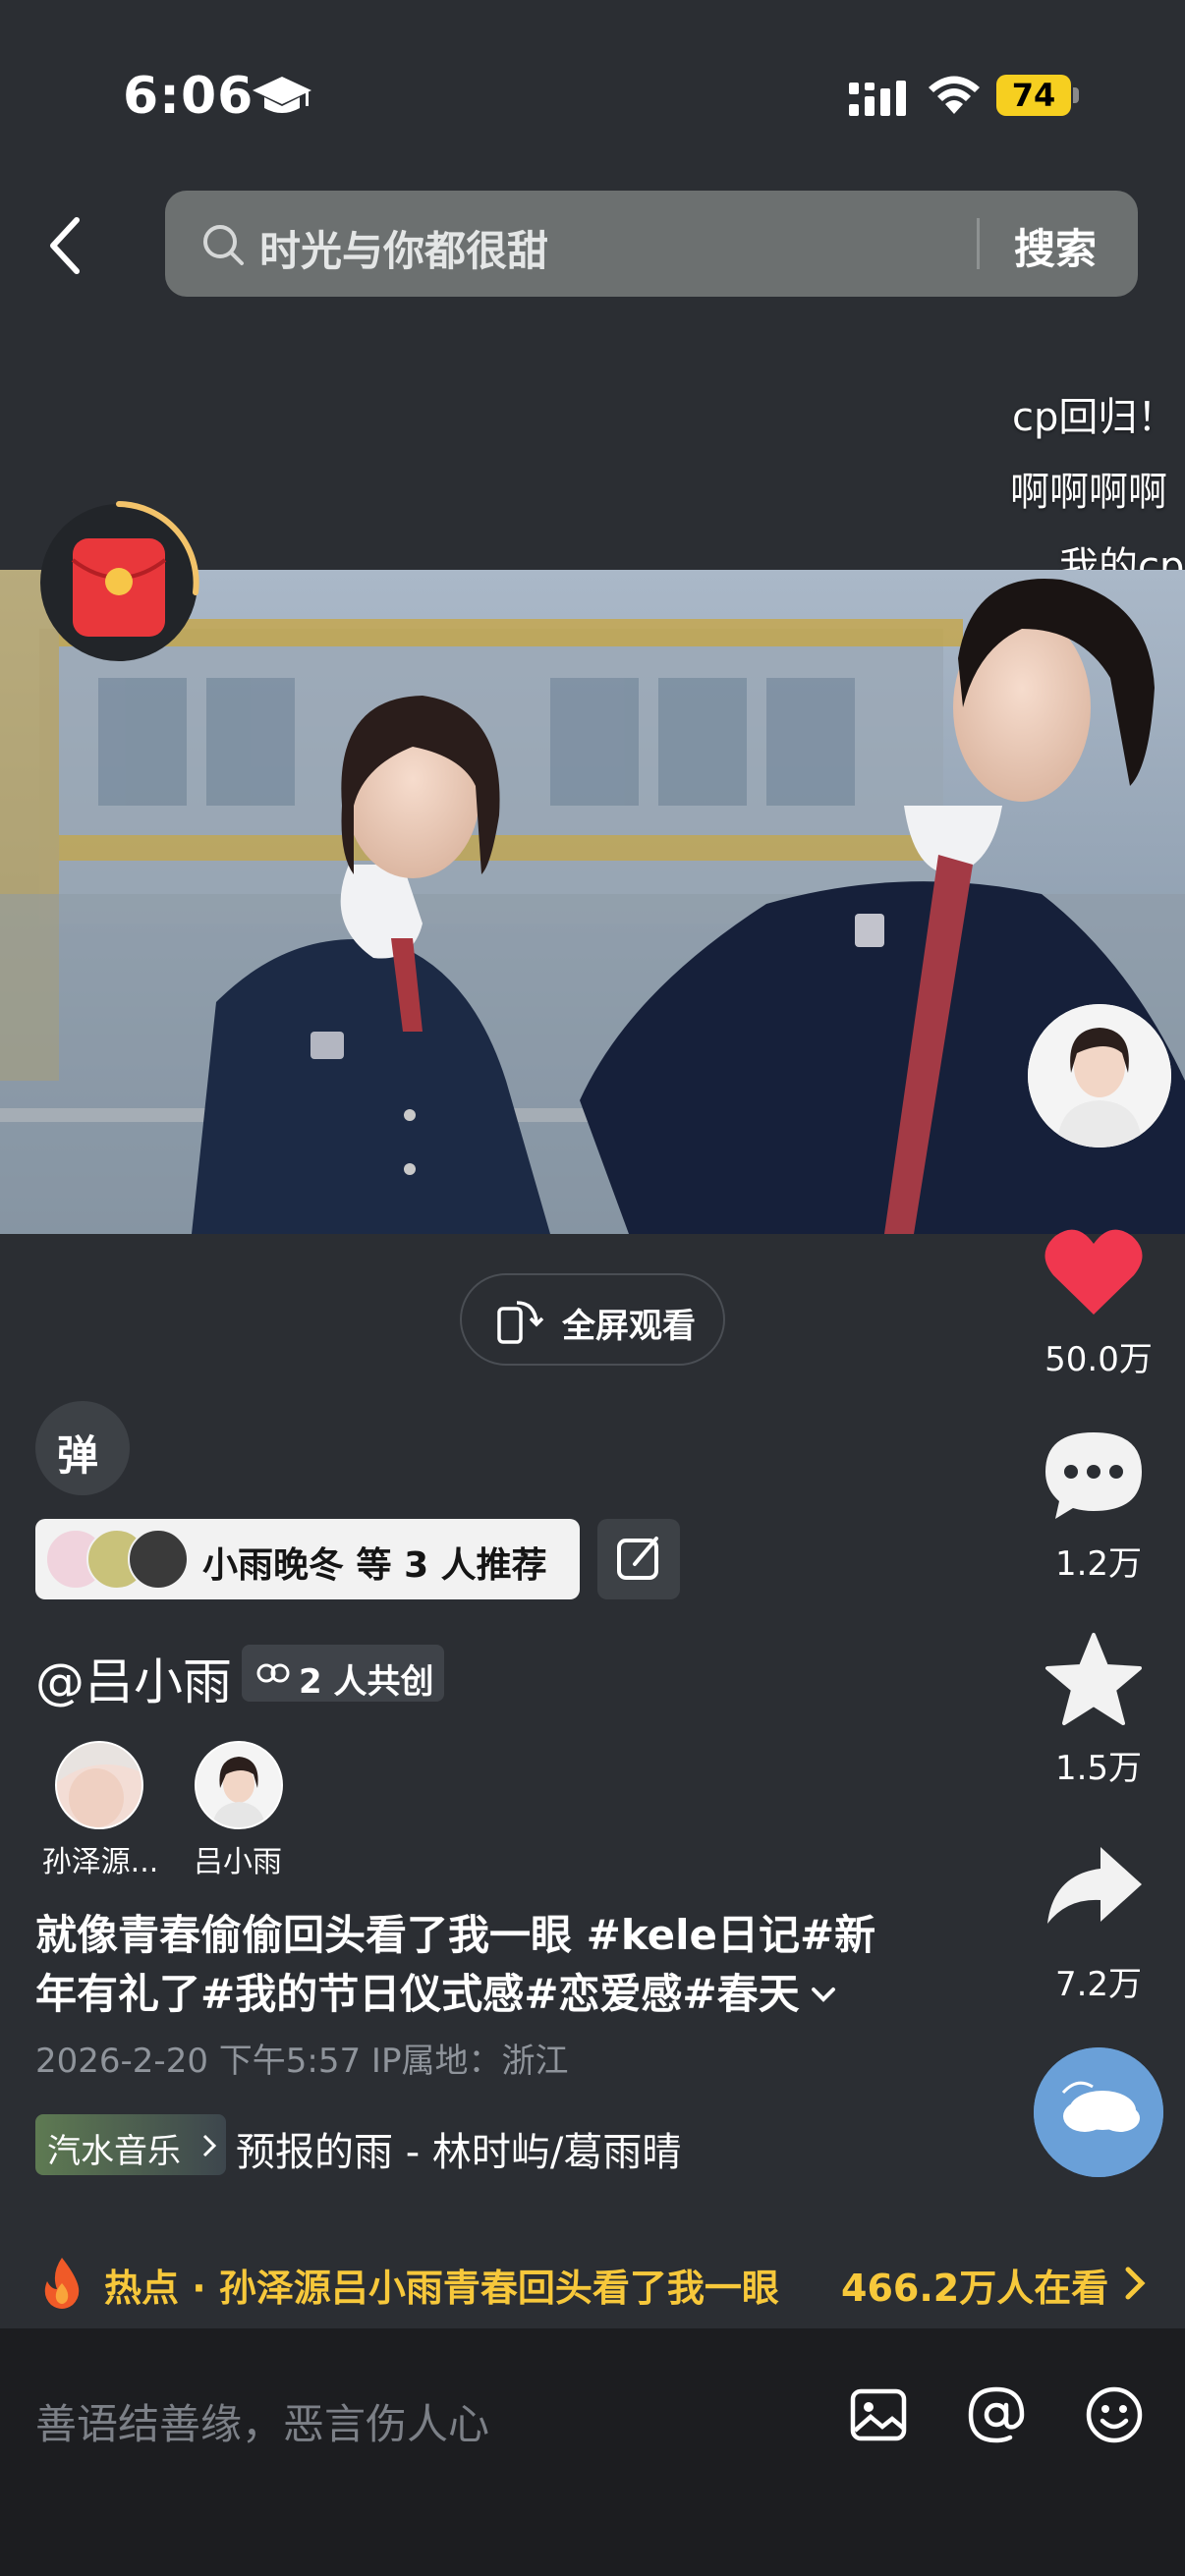 Image resolution: width=1185 pixels, height=2576 pixels. I want to click on recommend-edit-button, so click(639, 1559).